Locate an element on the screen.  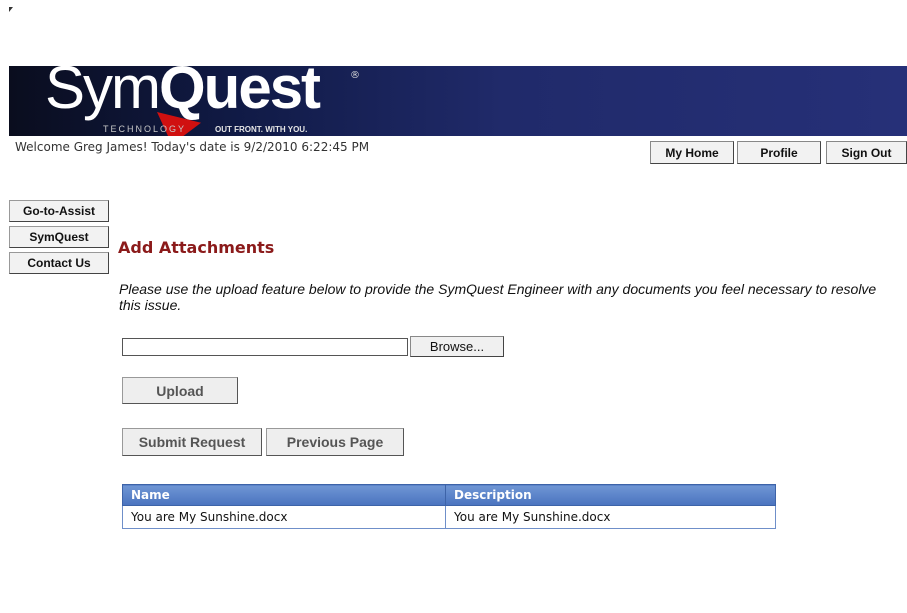
page-title: Add Attachments is located at coordinates (196, 247).